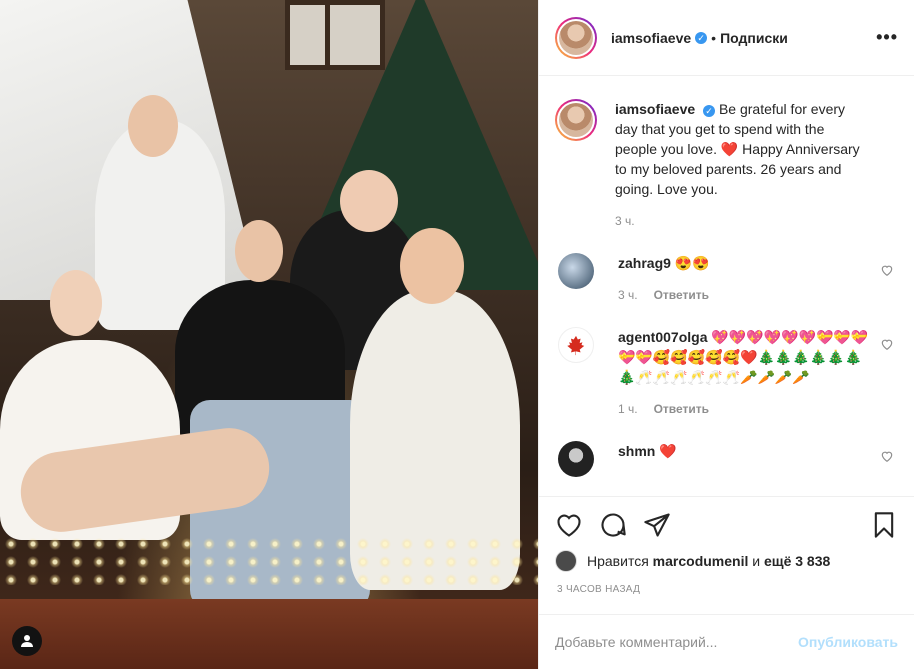  I want to click on post-header: iamsofiaeve ✓ • Подписки •••, so click(726, 38).